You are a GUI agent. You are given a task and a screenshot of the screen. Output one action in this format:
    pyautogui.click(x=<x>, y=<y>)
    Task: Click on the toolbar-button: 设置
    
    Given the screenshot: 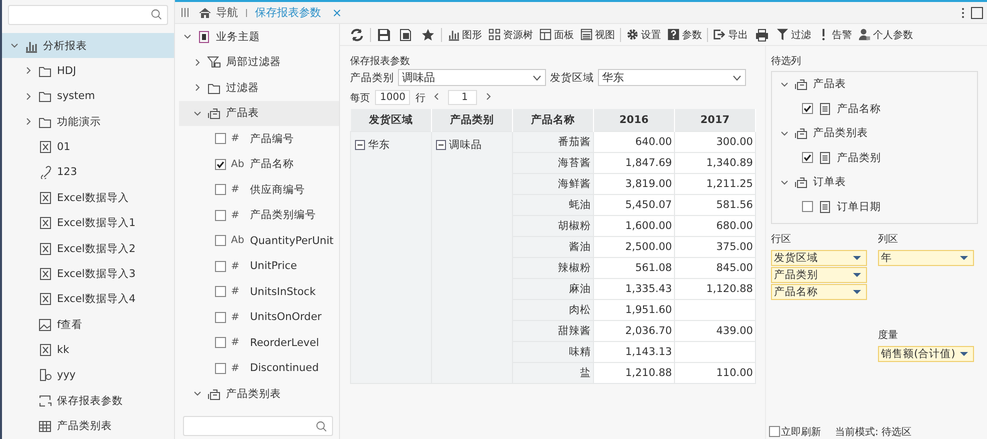 What is the action you would take?
    pyautogui.click(x=643, y=35)
    